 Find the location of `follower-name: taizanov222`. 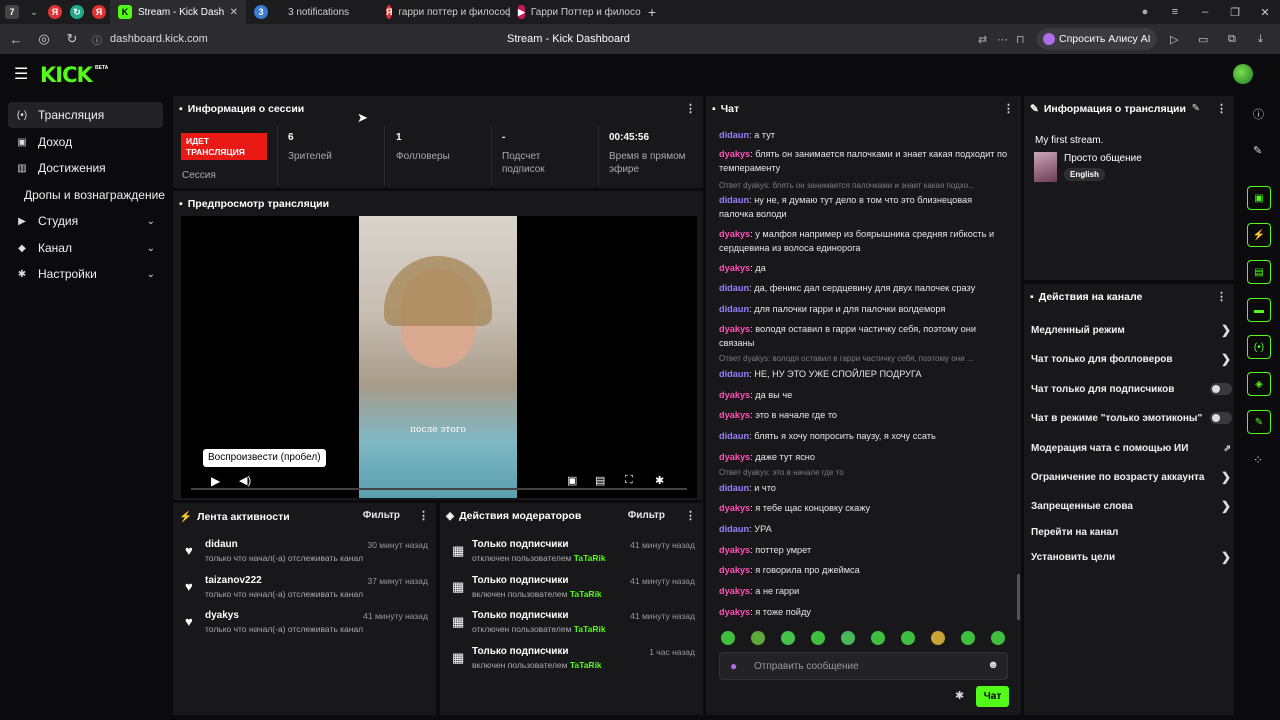

follower-name: taizanov222 is located at coordinates (233, 580).